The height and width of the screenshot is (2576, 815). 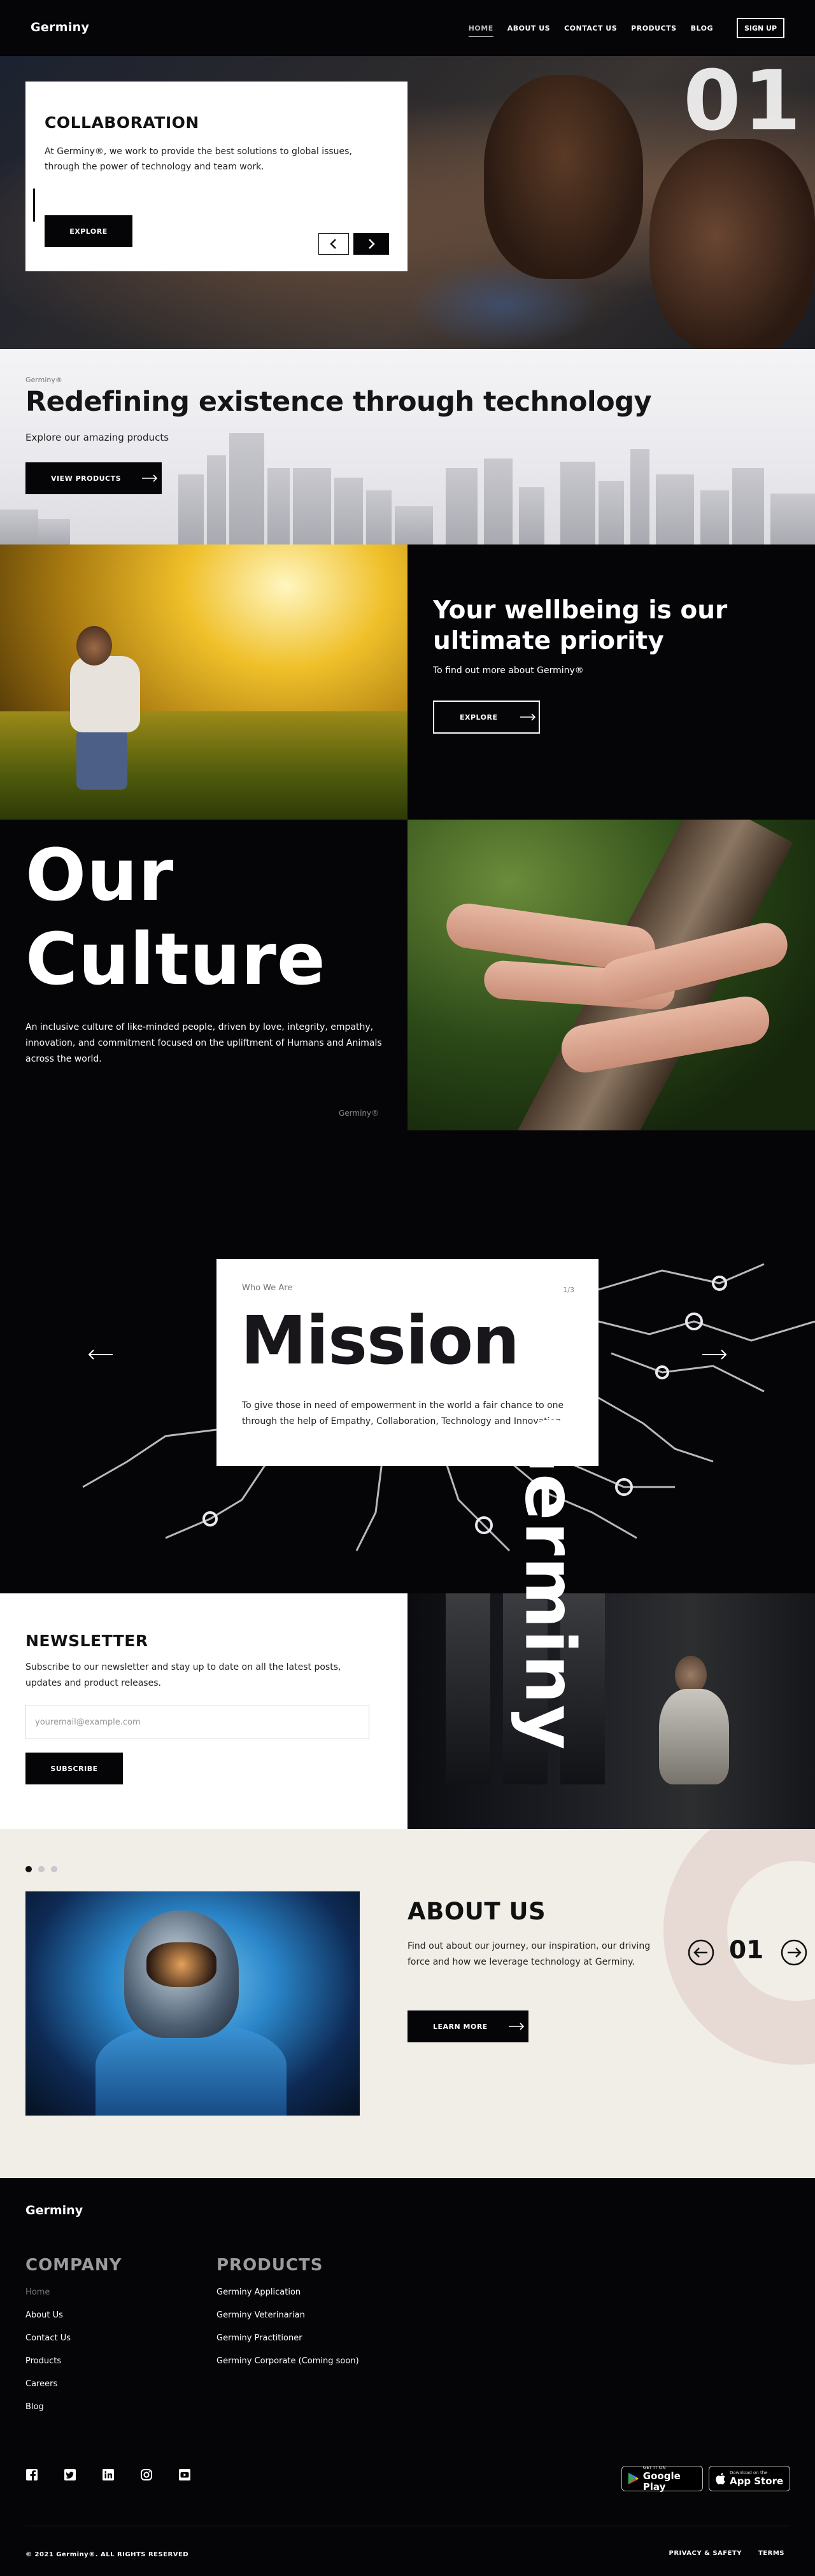 I want to click on footer-logo: Germiny, so click(x=54, y=2210).